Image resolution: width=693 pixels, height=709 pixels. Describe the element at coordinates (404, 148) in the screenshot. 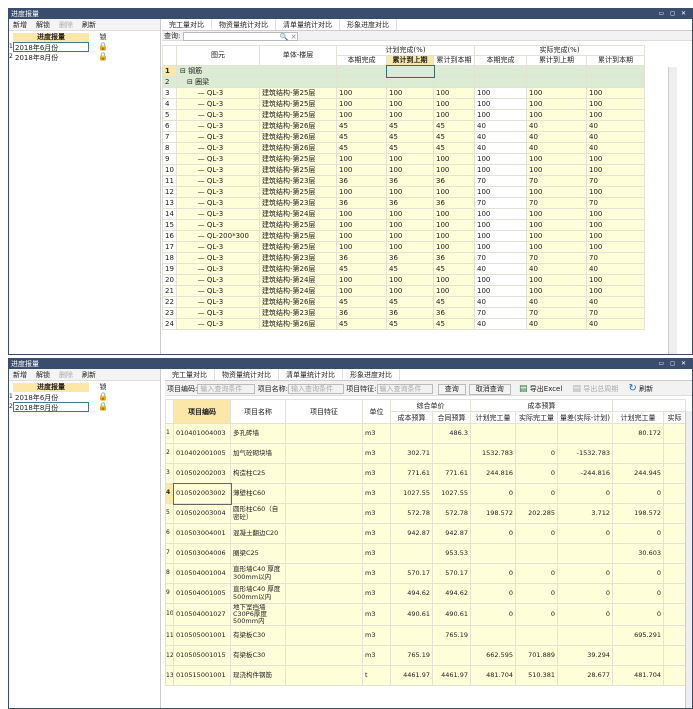

I see `table-row: 8 — QL-3 建筑结构-第26层 45 45 45 40 40 40` at that location.